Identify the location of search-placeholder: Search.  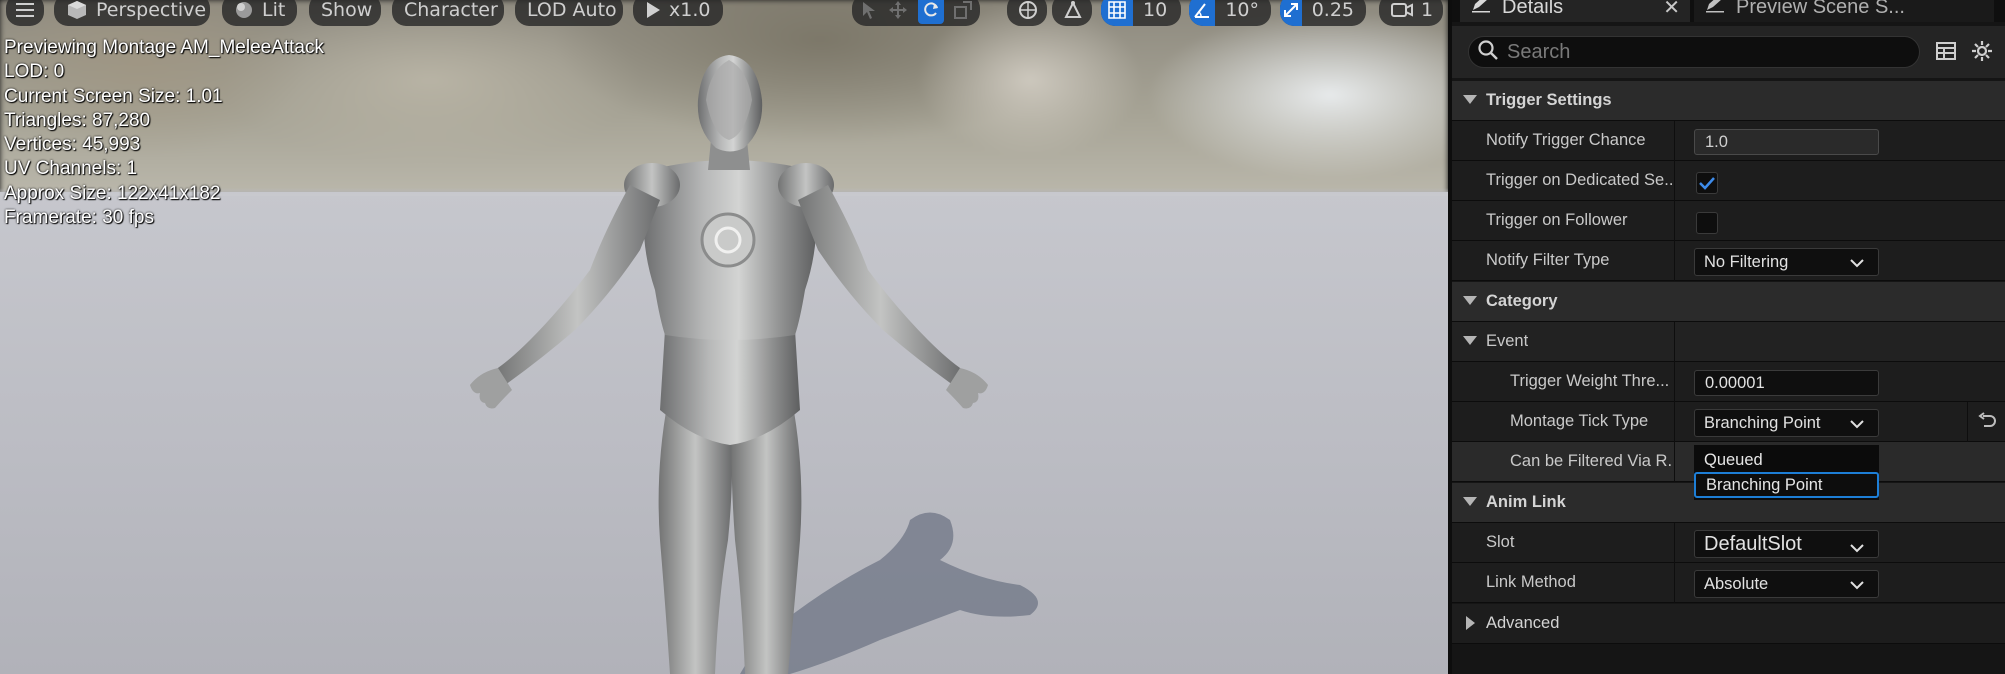
(1539, 51).